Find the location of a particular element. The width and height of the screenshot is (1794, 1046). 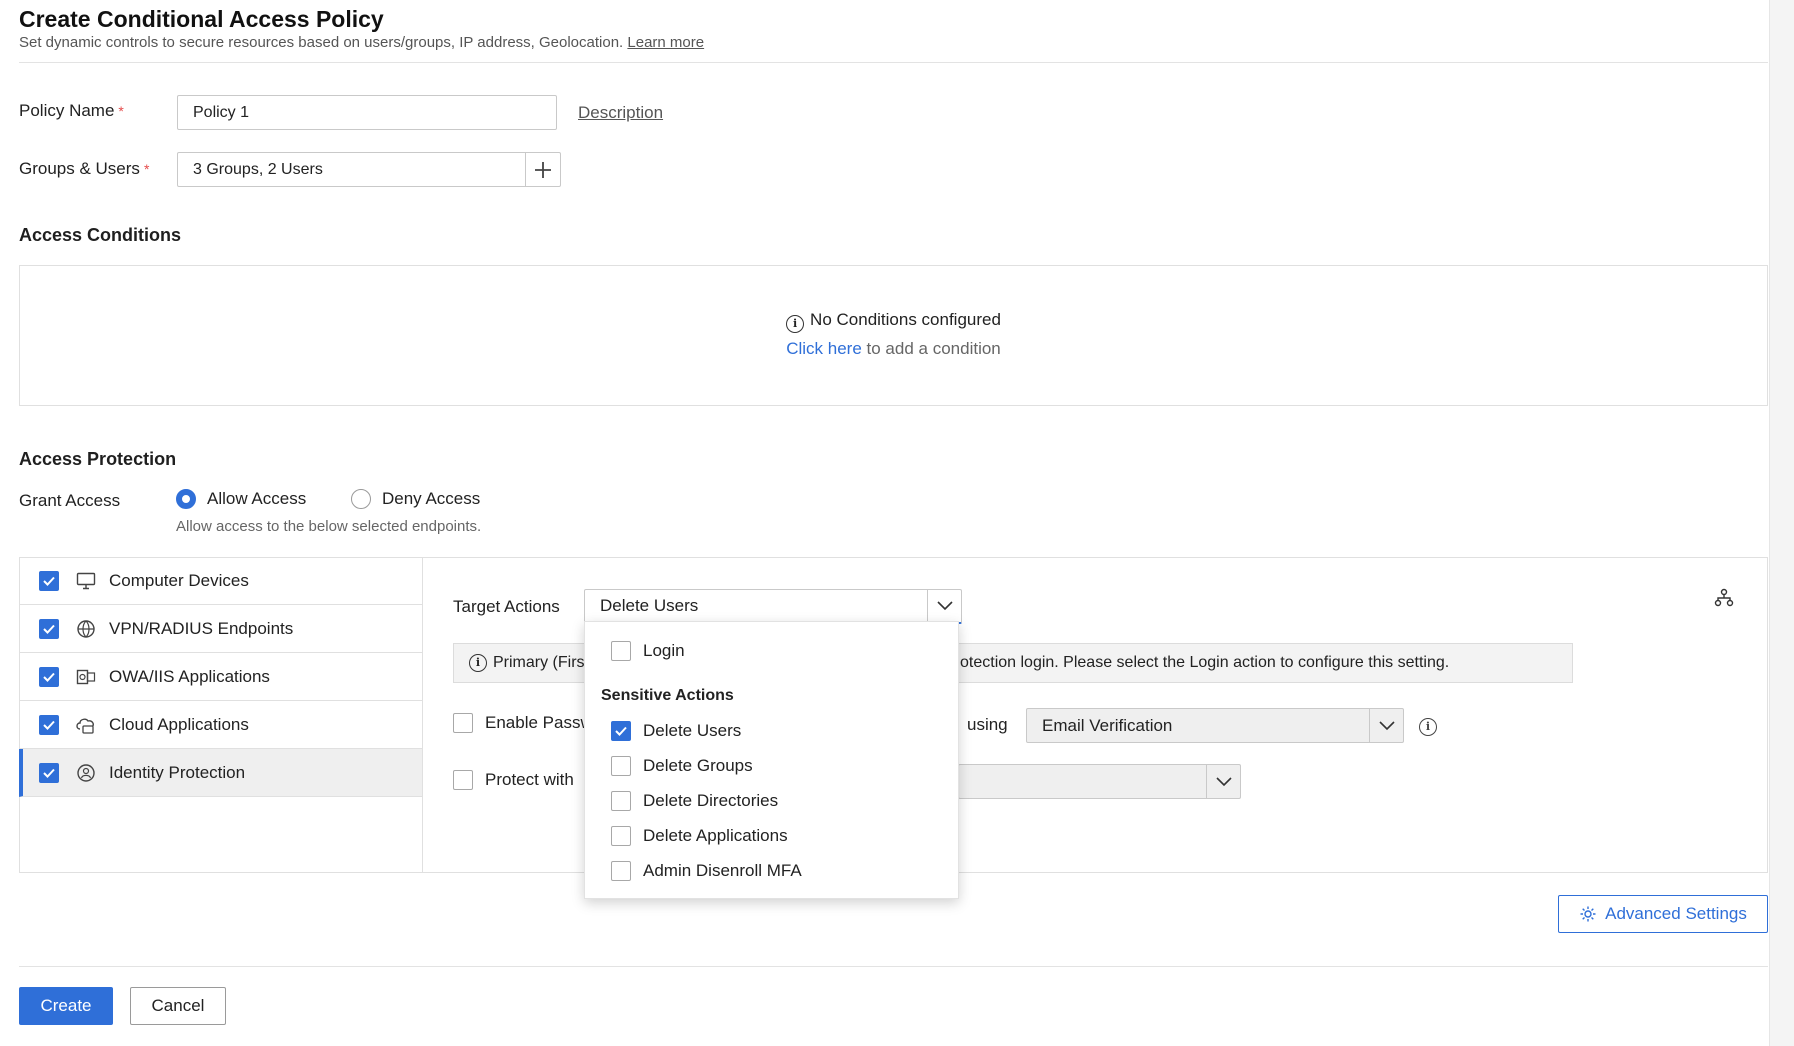

protect-with-row: Protect with is located at coordinates (513, 780).